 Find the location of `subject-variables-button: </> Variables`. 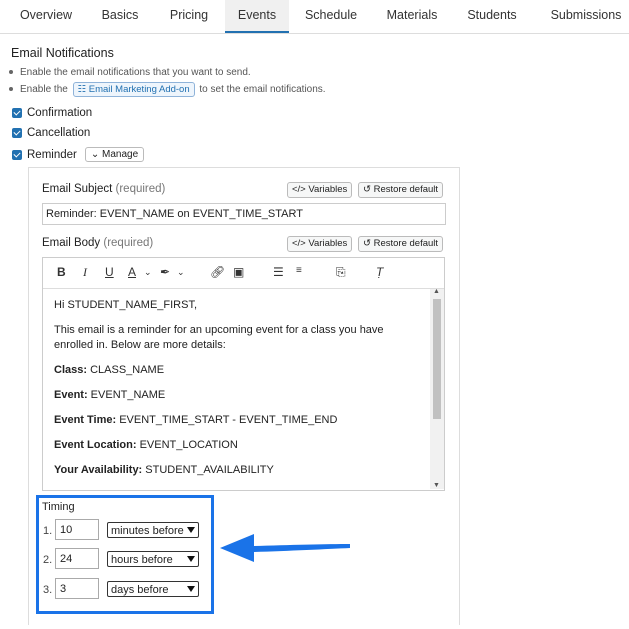

subject-variables-button: </> Variables is located at coordinates (320, 190).